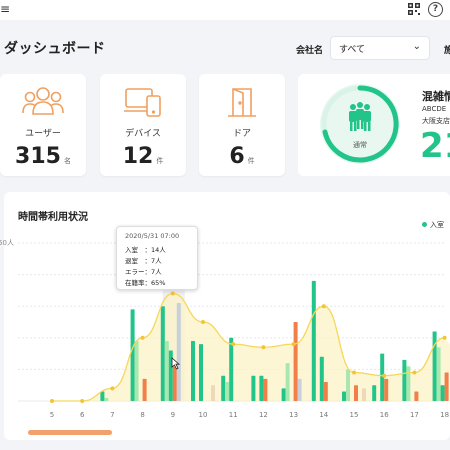 This screenshot has height=450, width=450. Describe the element at coordinates (112, 415) in the screenshot. I see `x-tick-label: 7` at that location.